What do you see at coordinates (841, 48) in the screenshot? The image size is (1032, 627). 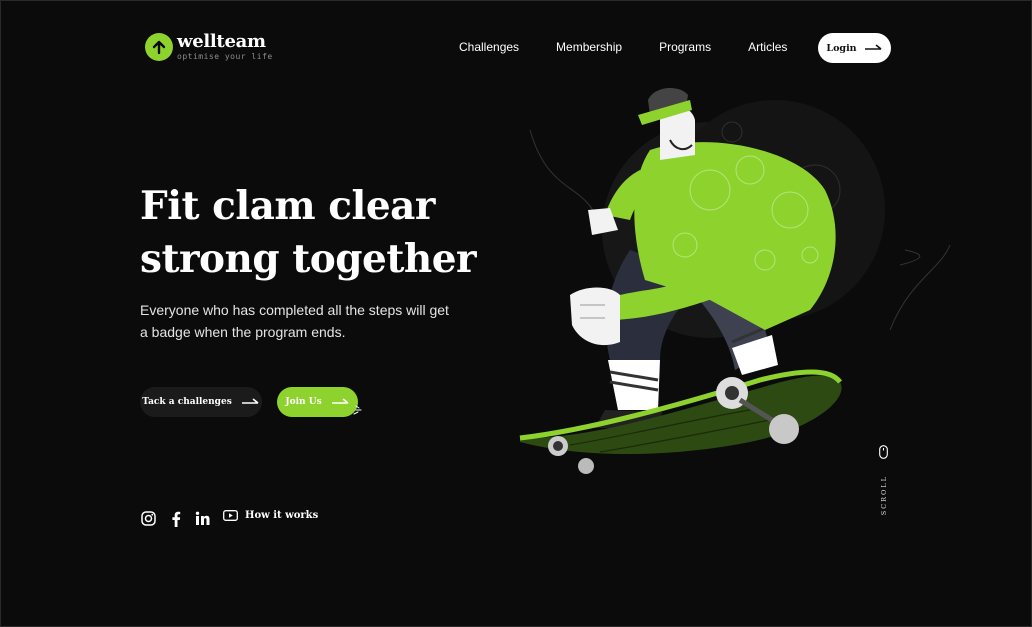 I see `login-label: Login` at bounding box center [841, 48].